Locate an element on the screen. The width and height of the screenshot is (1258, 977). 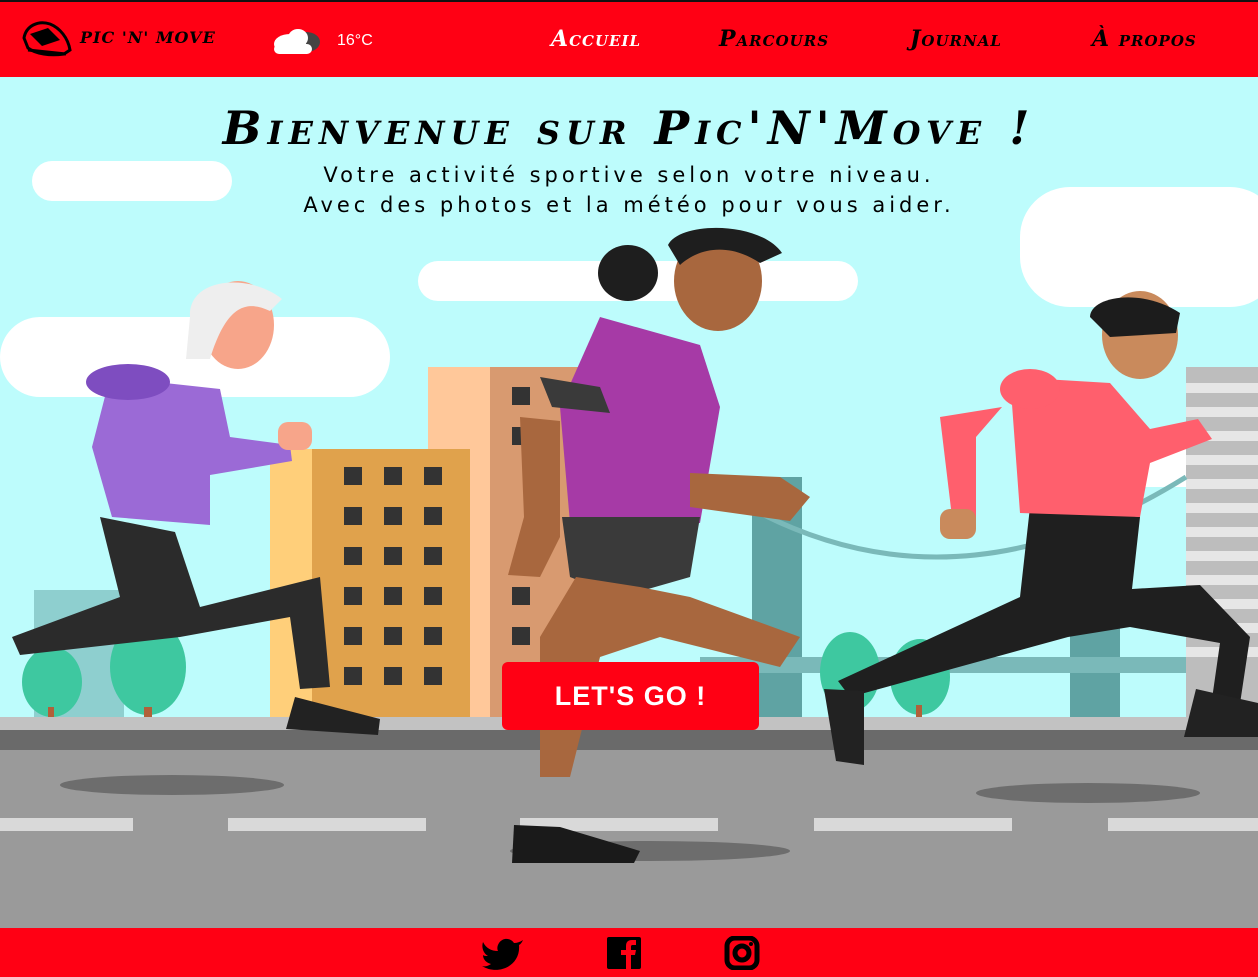
nav-parcours: Parcours is located at coordinates (774, 39).